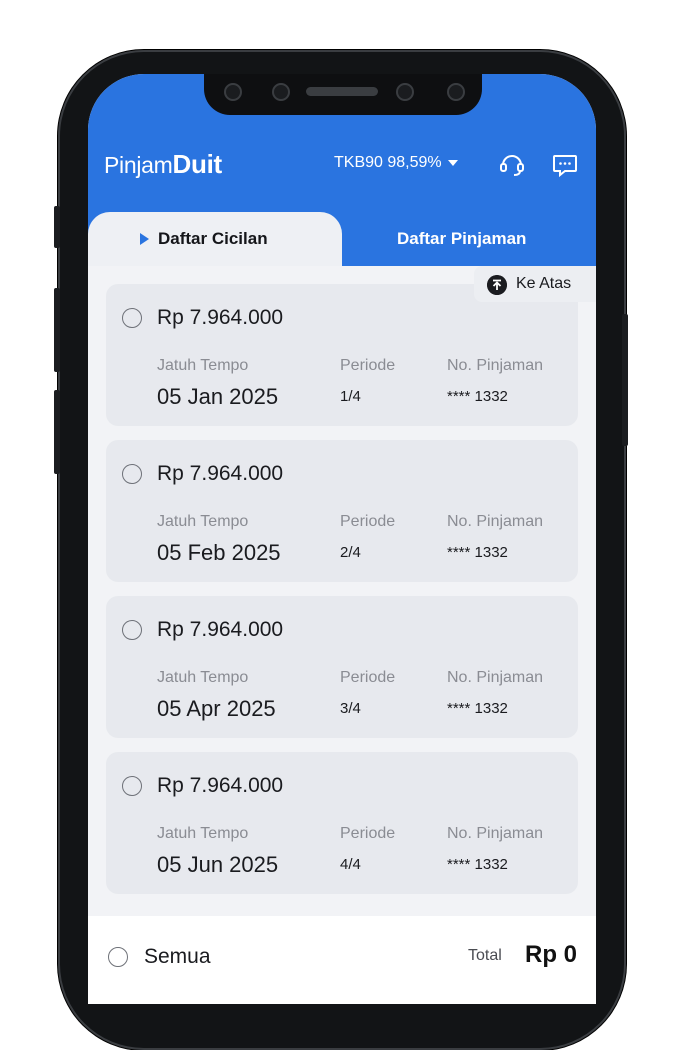 This screenshot has width=682, height=1050. What do you see at coordinates (551, 954) in the screenshot?
I see `total-value: Rp 0` at bounding box center [551, 954].